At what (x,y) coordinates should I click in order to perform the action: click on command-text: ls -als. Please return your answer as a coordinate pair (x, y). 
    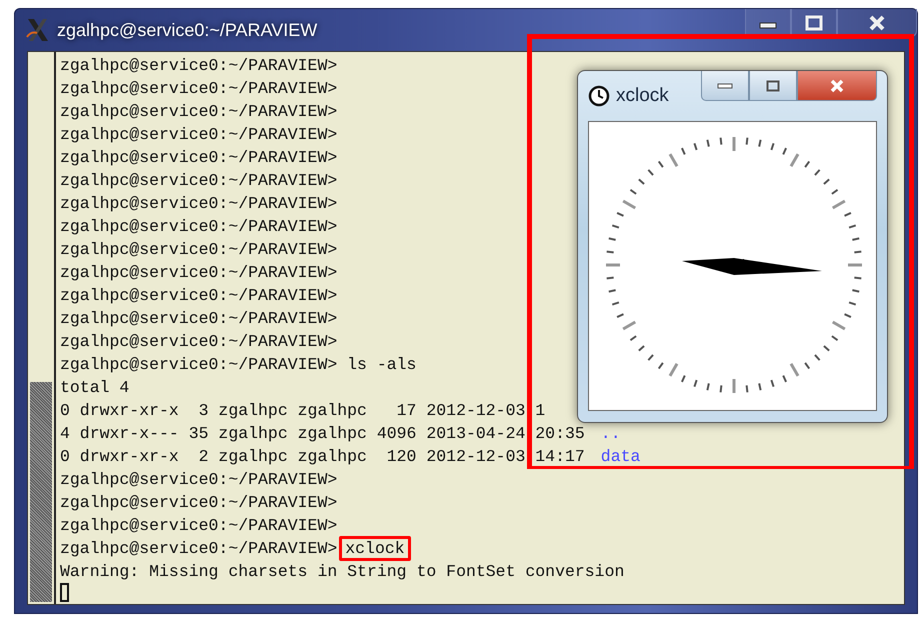
    Looking at the image, I should click on (381, 364).